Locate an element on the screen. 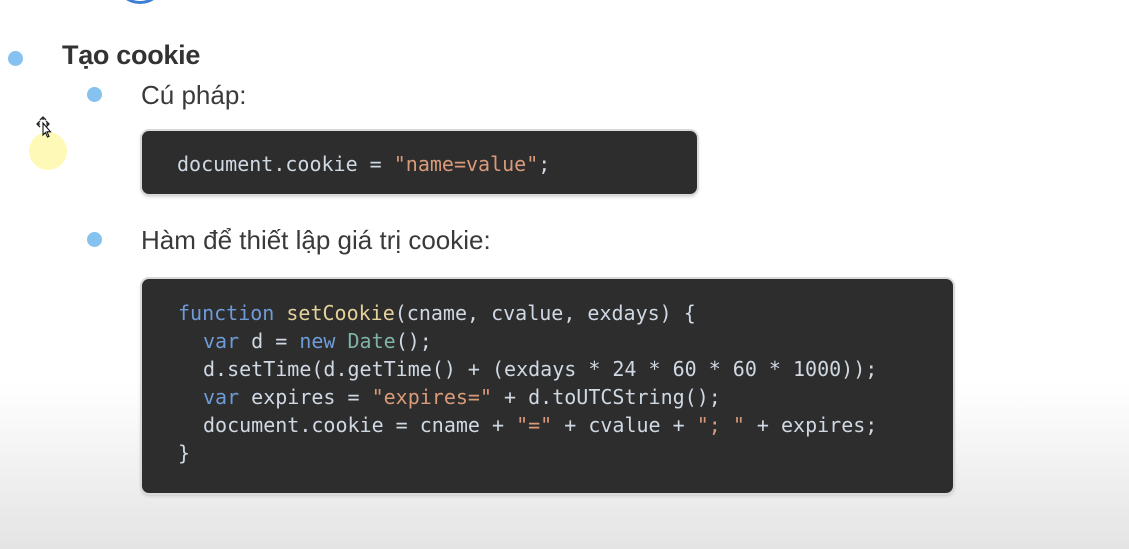 This screenshot has width=1129, height=549. syntax-code-line: document.cookie = "name=value"; is located at coordinates (363, 164).